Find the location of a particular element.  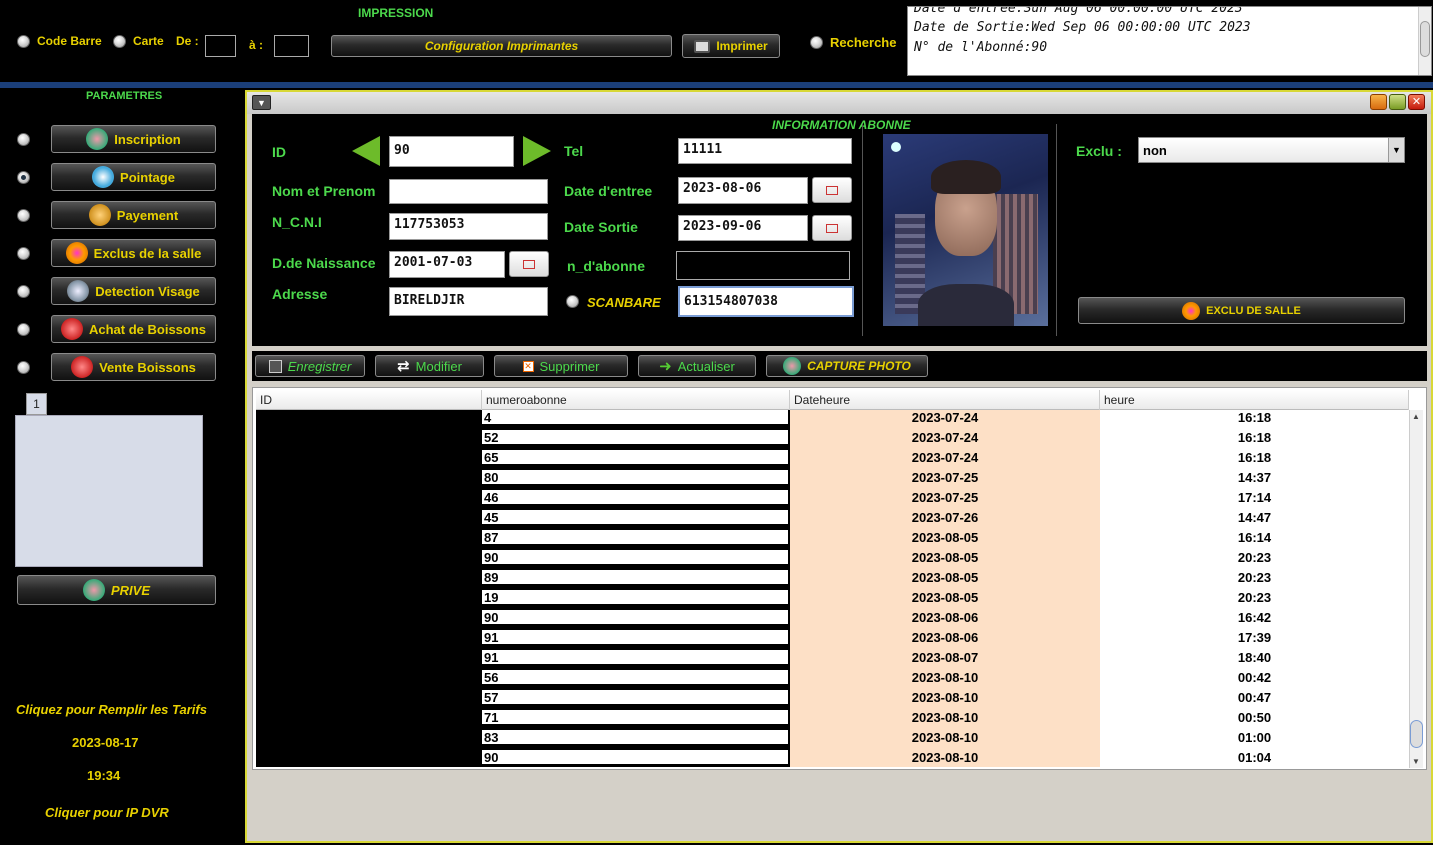

table-row: 91 2023-08-06 17:39 is located at coordinates (832, 640).